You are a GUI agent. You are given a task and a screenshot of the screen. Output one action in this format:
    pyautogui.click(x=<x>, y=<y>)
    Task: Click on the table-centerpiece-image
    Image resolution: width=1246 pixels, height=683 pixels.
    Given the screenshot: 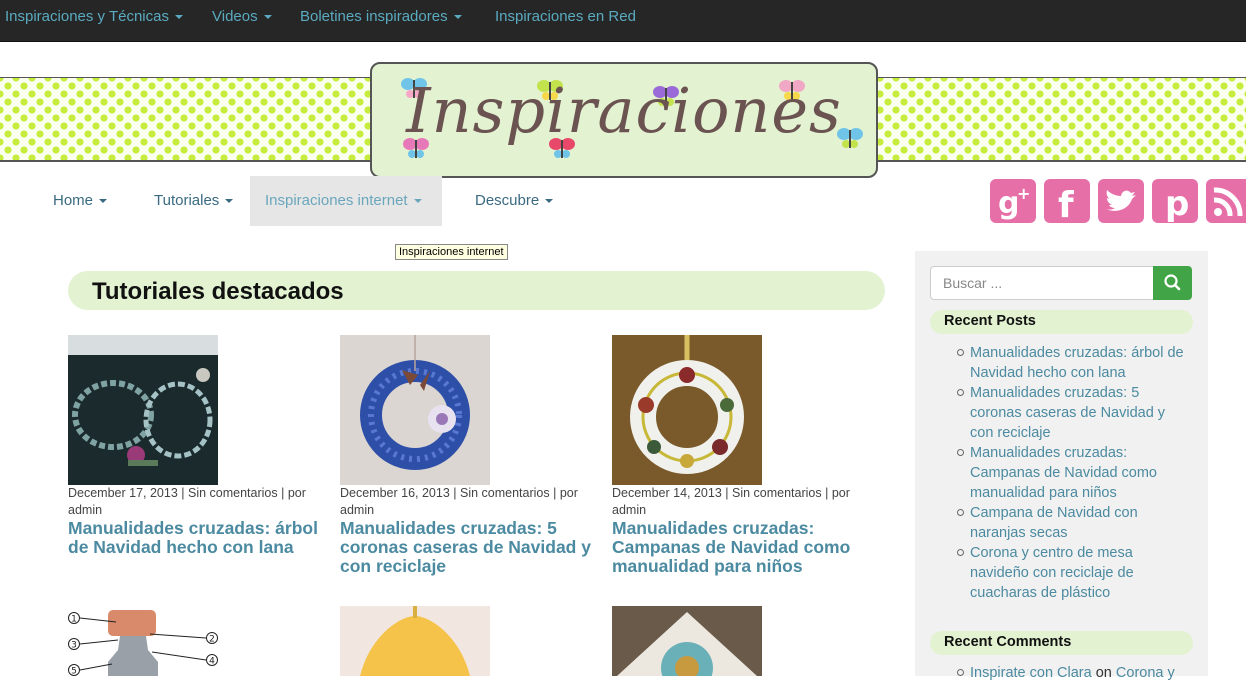 What is the action you would take?
    pyautogui.click(x=687, y=641)
    